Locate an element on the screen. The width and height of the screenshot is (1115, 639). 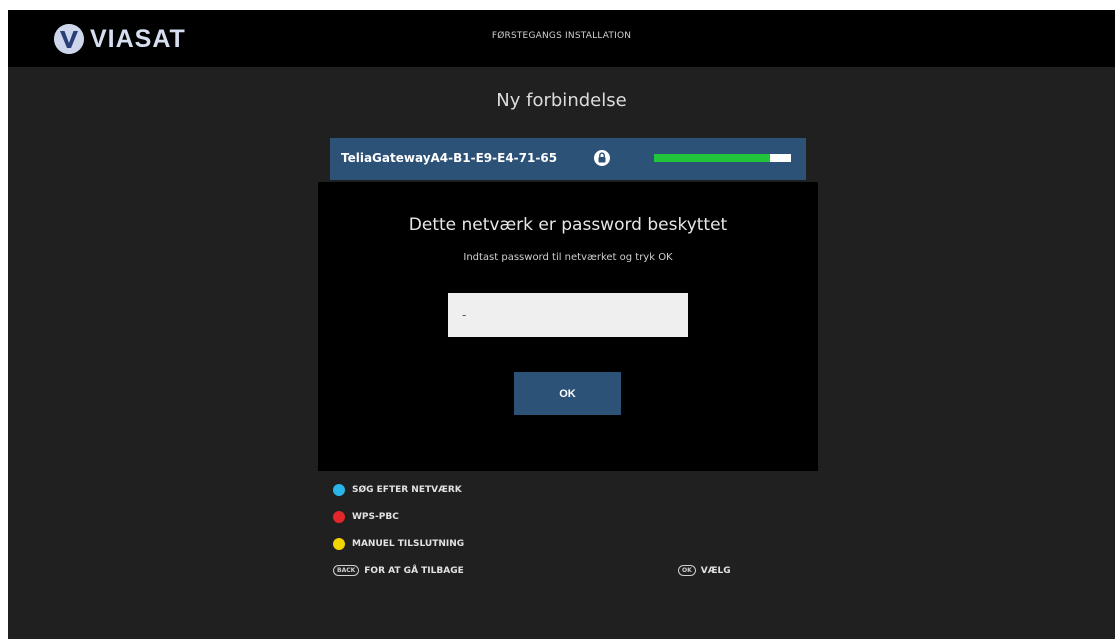
page-title: Ny forbindelse is located at coordinates (561, 100).